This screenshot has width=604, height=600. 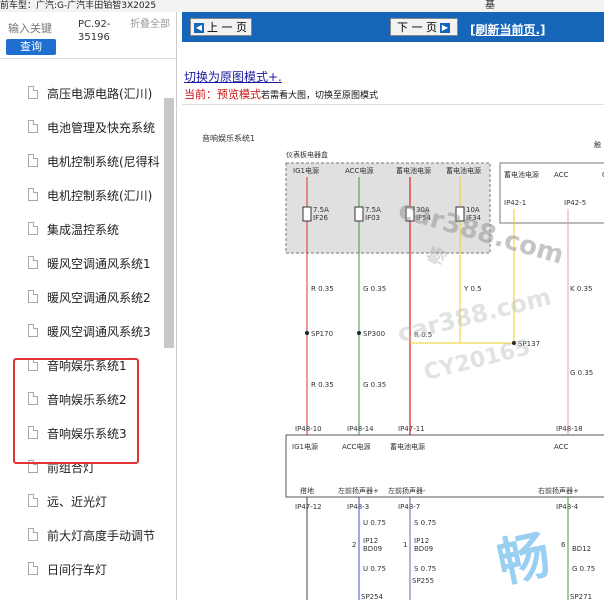 I want to click on right-label: 触, so click(x=597, y=144).